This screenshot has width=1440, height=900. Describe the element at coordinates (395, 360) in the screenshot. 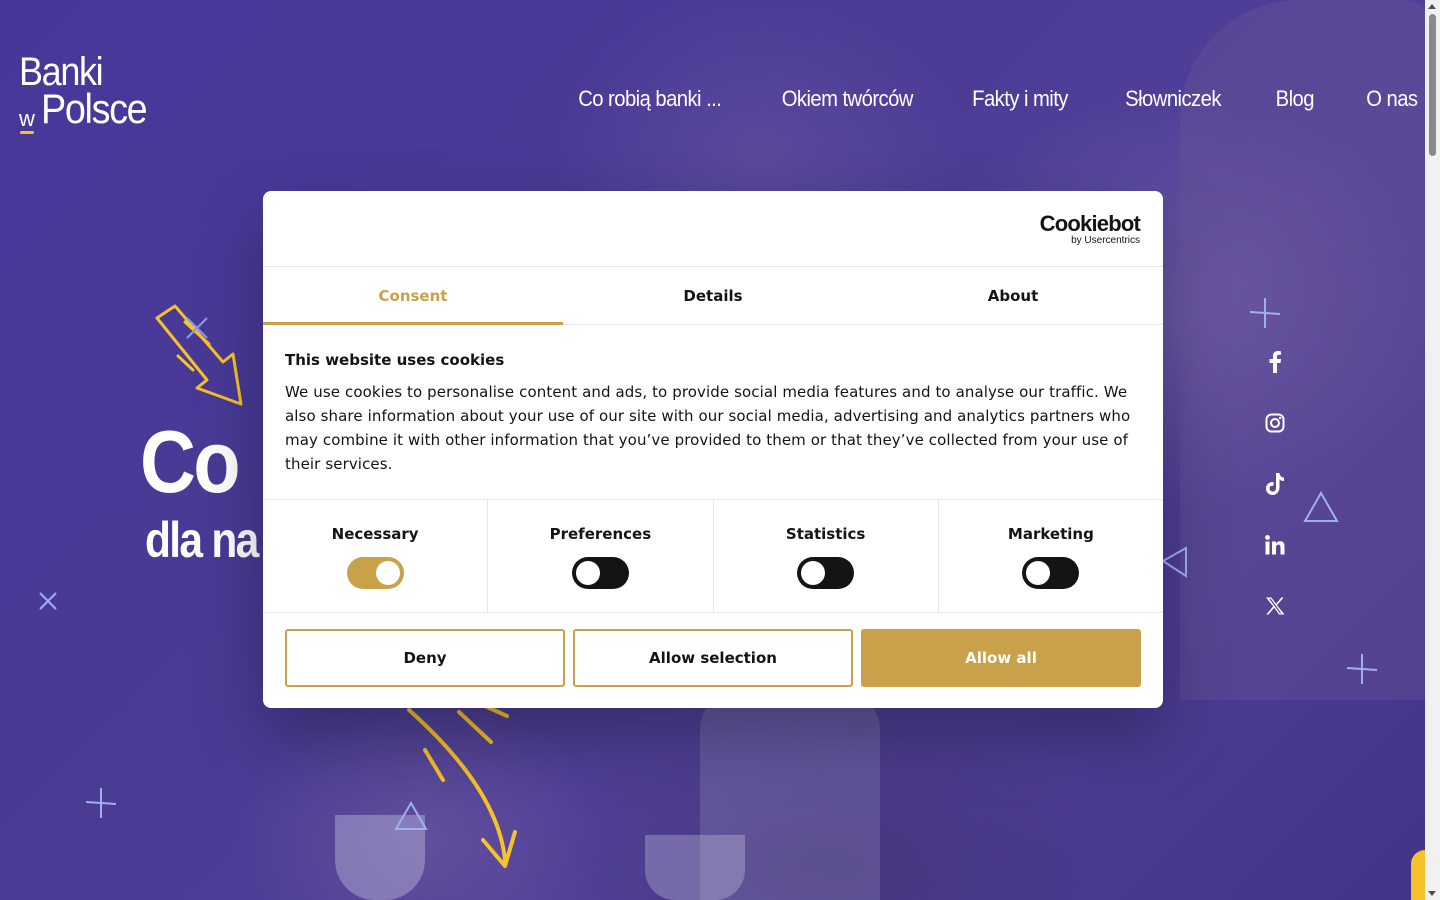

I see `dialog-heading: This website uses cookies` at that location.